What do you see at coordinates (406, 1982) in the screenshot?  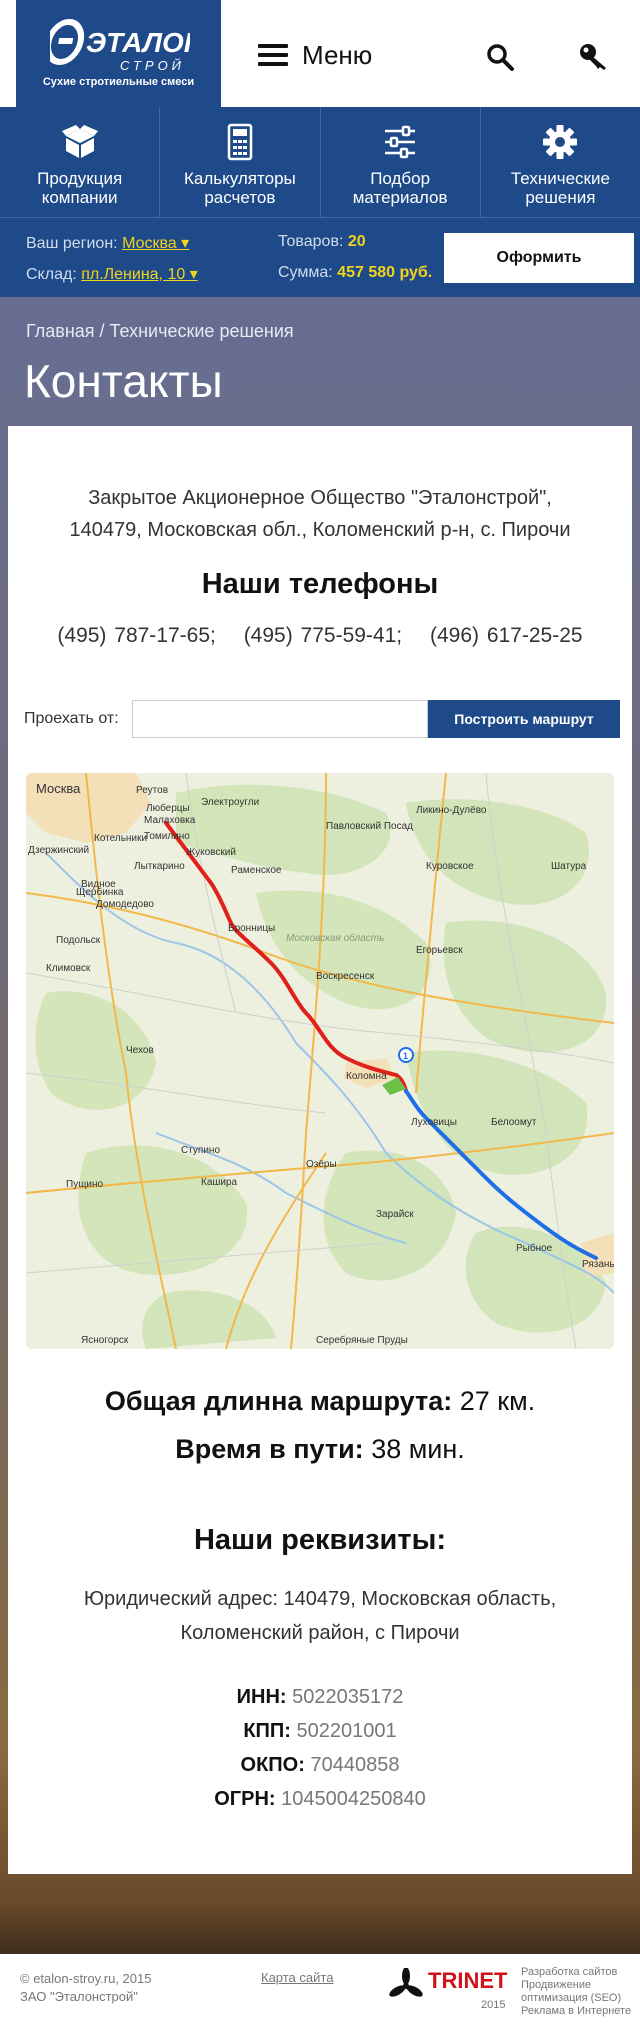 I see `propeller-icon` at bounding box center [406, 1982].